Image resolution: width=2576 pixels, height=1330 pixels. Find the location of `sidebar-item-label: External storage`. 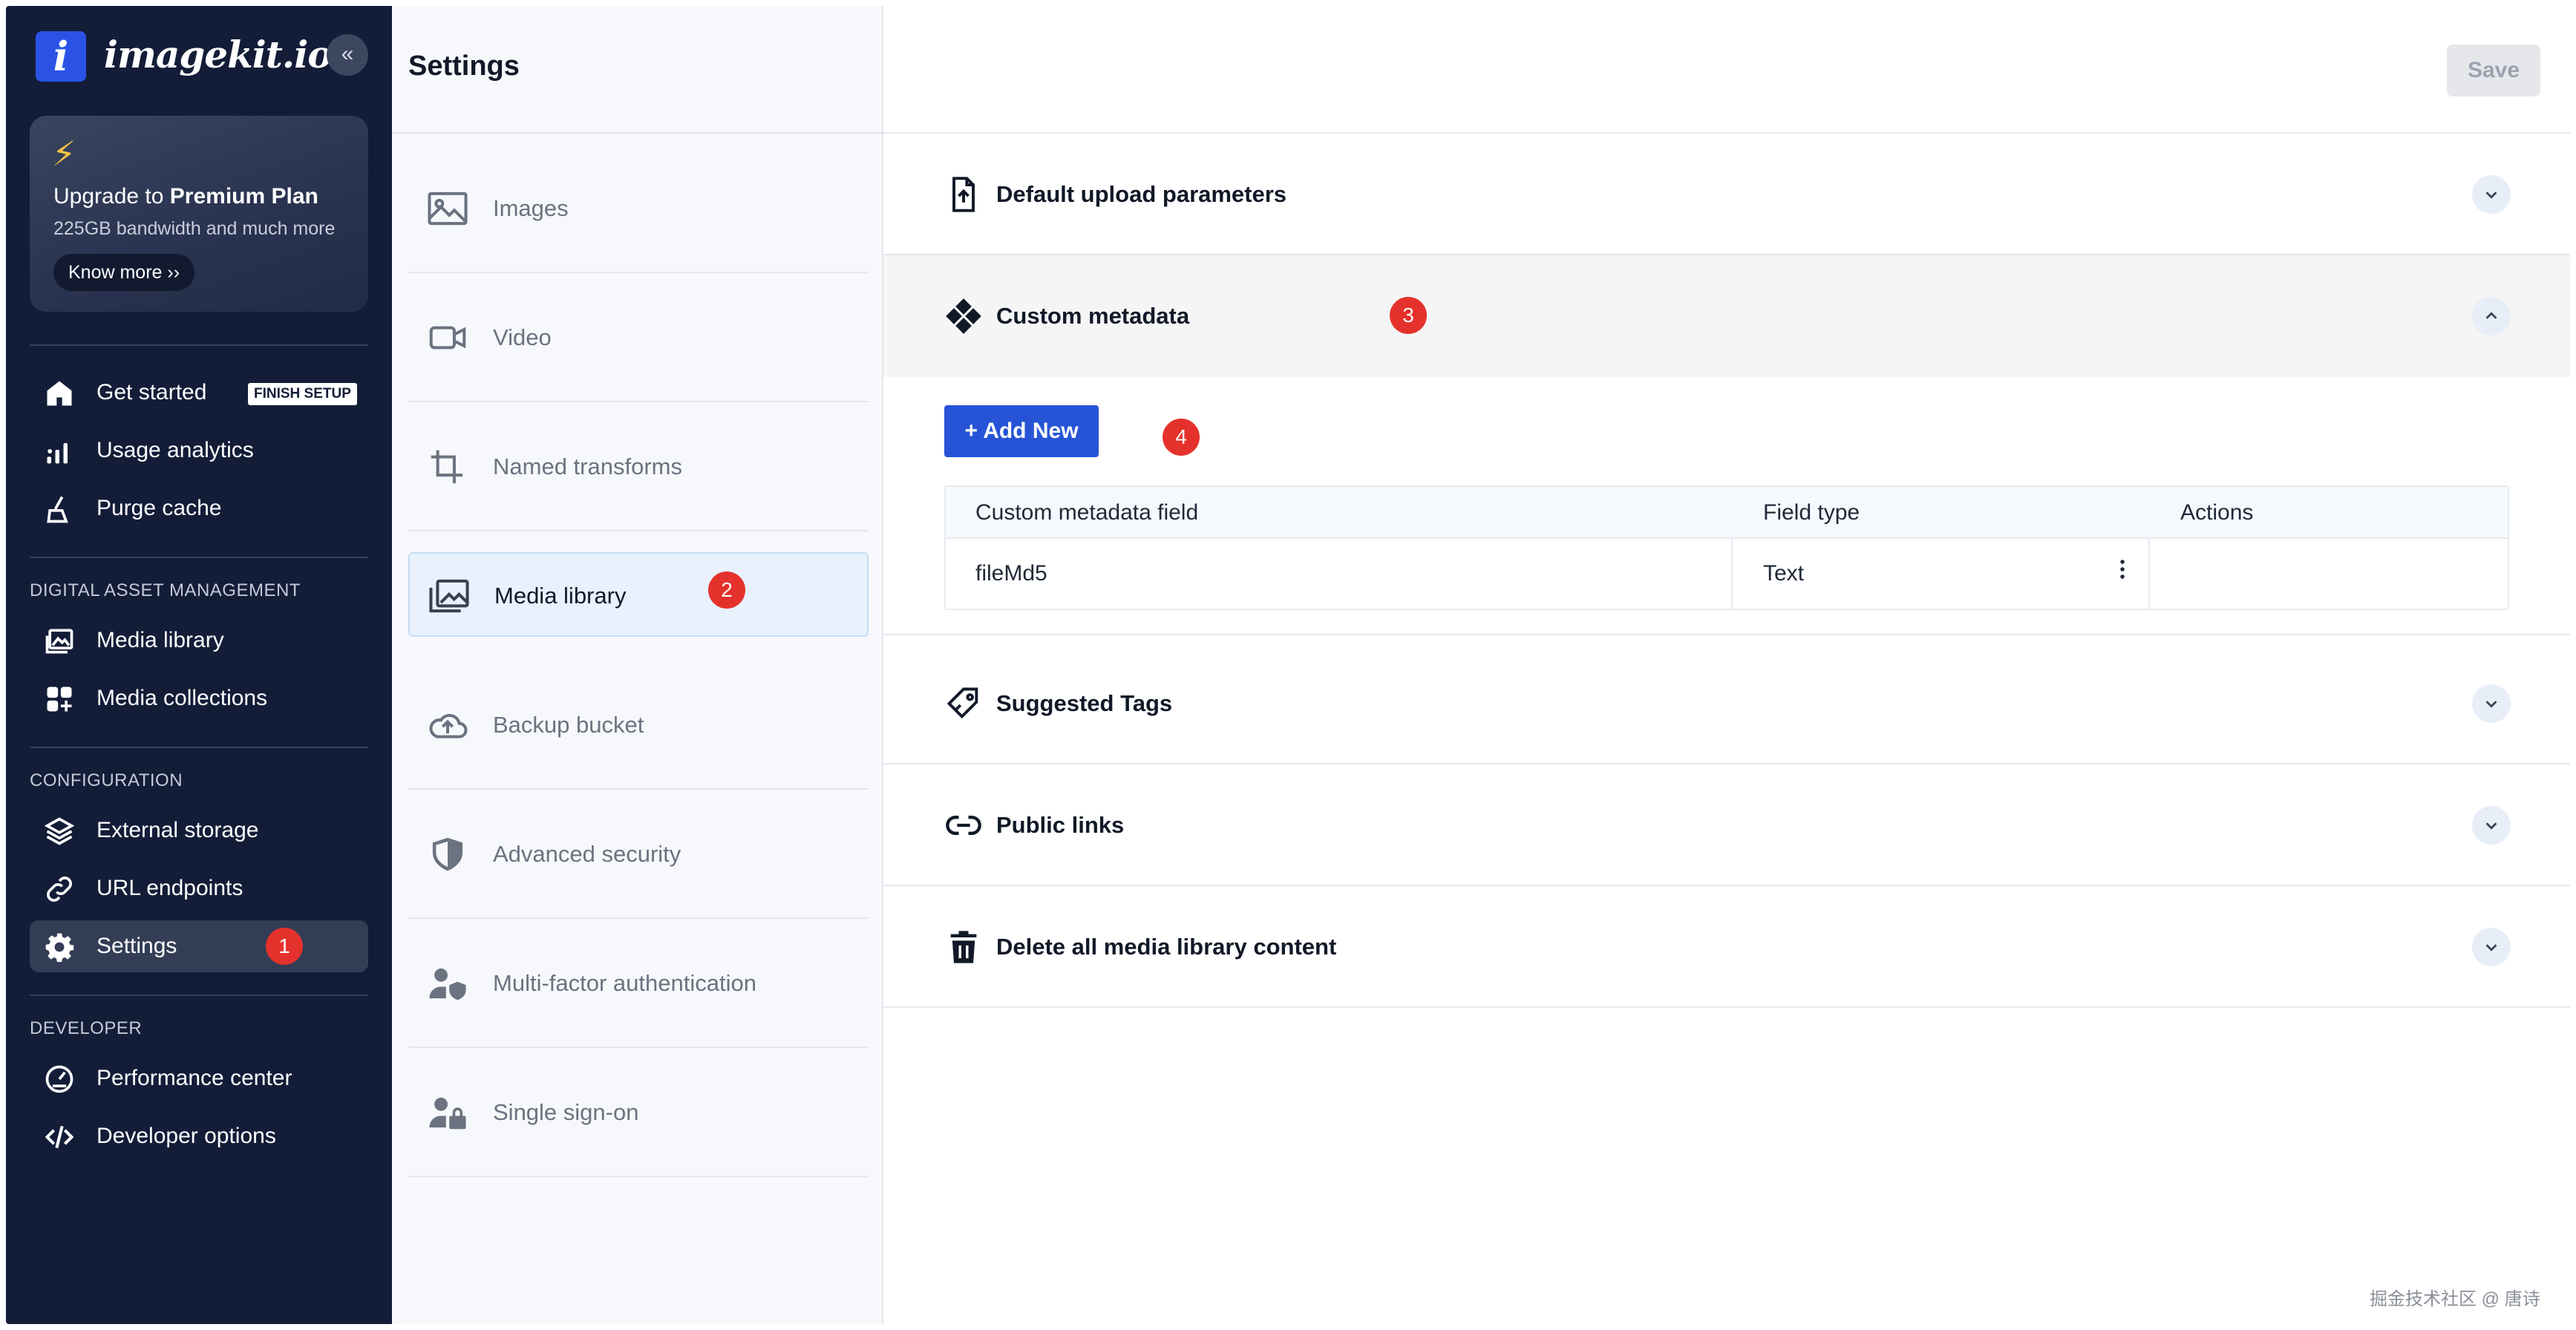

sidebar-item-label: External storage is located at coordinates (178, 830).